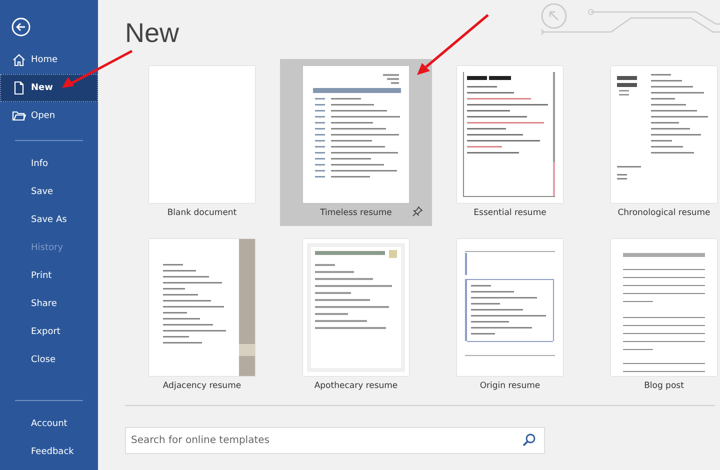 Image resolution: width=720 pixels, height=470 pixels. I want to click on pin-icon, so click(417, 211).